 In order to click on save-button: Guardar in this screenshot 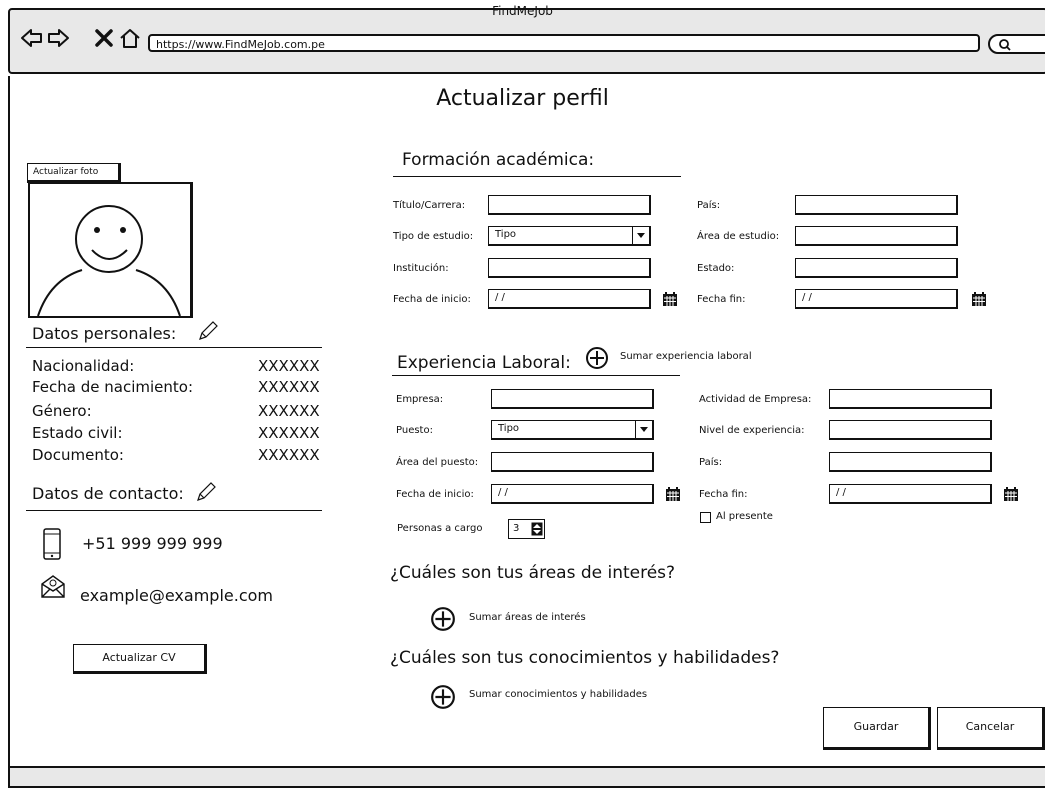, I will do `click(877, 728)`.